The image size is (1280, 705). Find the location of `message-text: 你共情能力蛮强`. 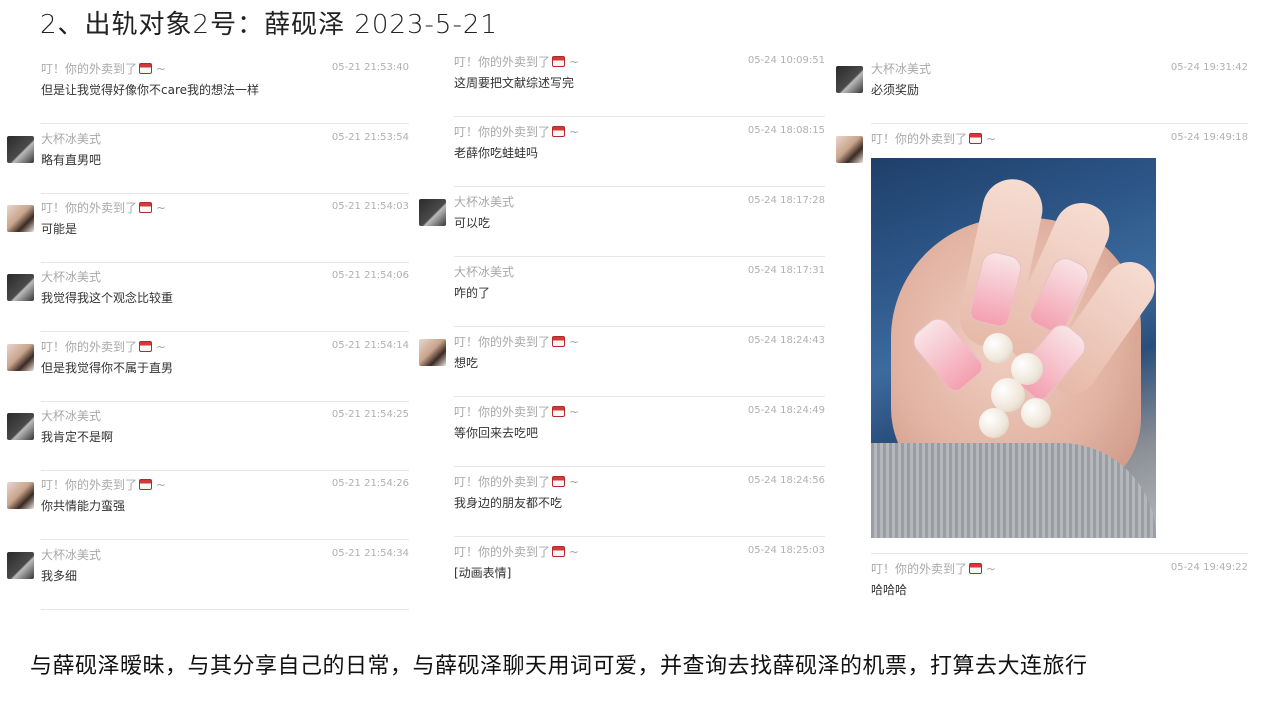

message-text: 你共情能力蛮强 is located at coordinates (83, 506).